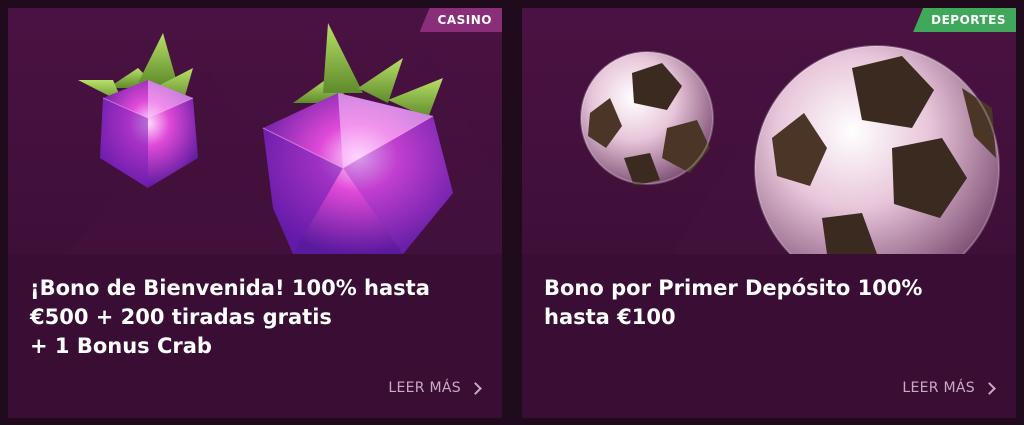 The image size is (1024, 425). What do you see at coordinates (964, 20) in the screenshot?
I see `sports-badge: DEPORTES` at bounding box center [964, 20].